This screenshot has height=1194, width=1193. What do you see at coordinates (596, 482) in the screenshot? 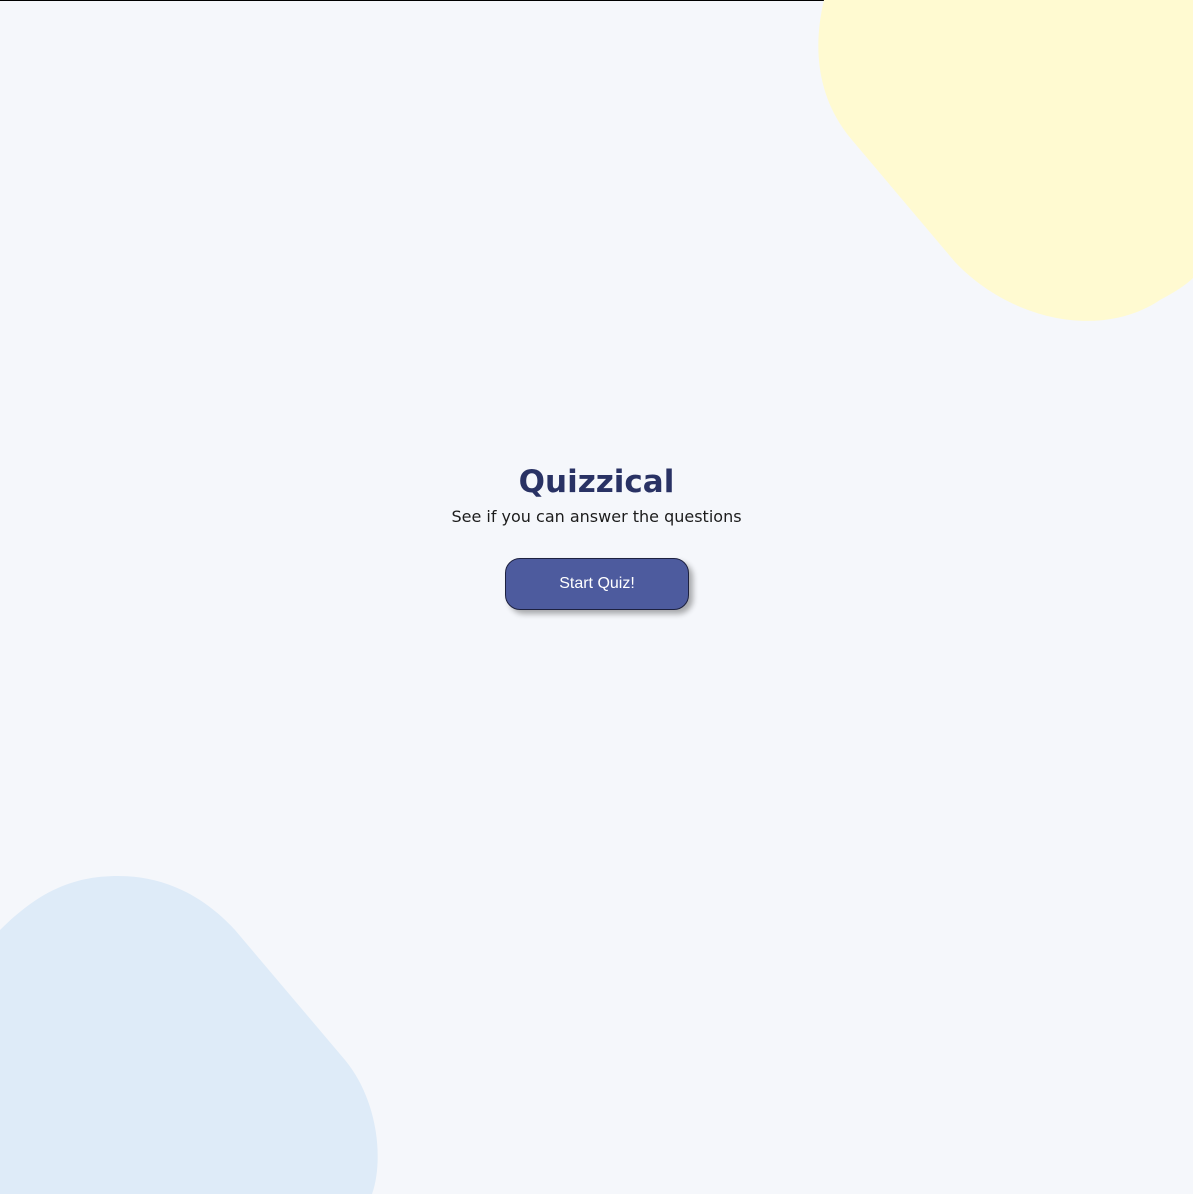
I see `app-title: Quizzical` at bounding box center [596, 482].